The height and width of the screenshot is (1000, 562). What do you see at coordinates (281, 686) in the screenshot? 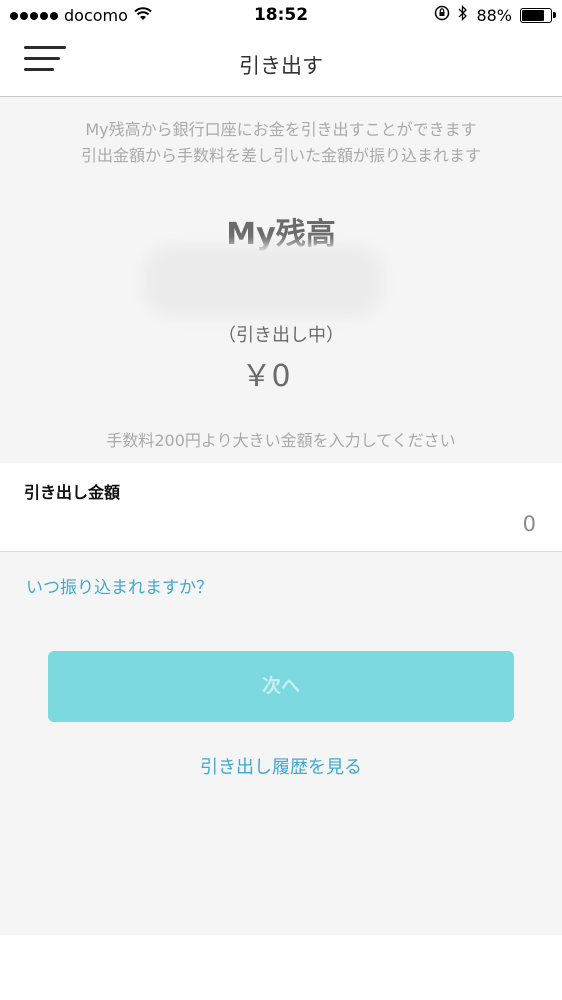
I see `next-button: 次へ` at bounding box center [281, 686].